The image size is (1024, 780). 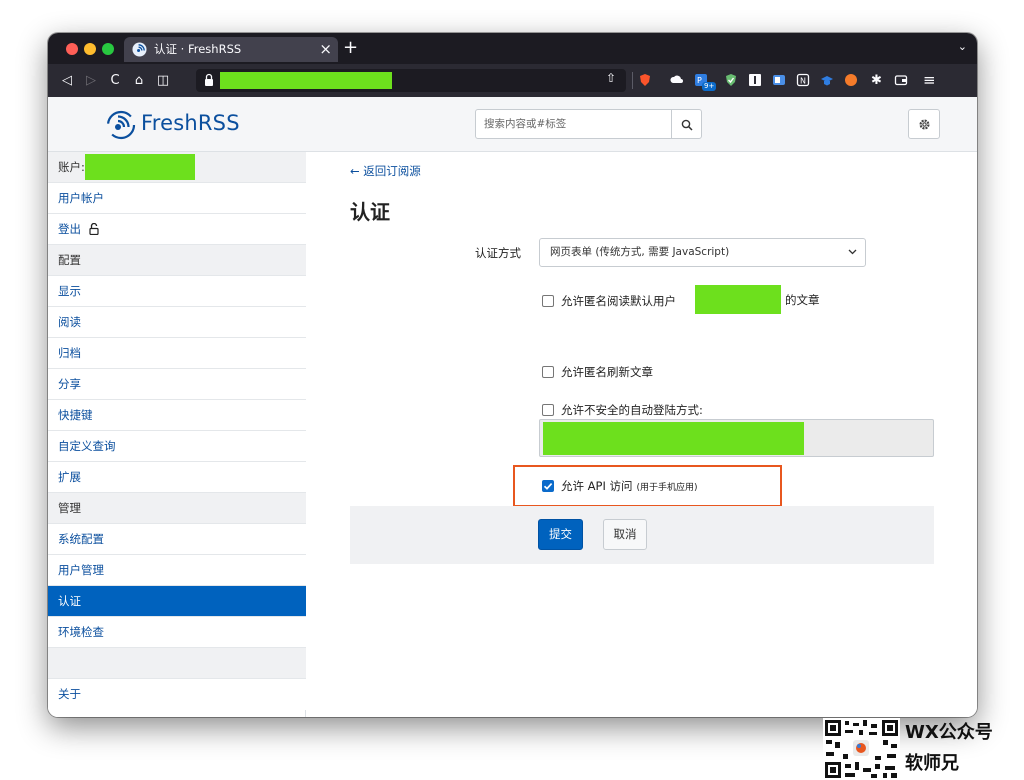 What do you see at coordinates (901, 80) in the screenshot?
I see `wallet-icon` at bounding box center [901, 80].